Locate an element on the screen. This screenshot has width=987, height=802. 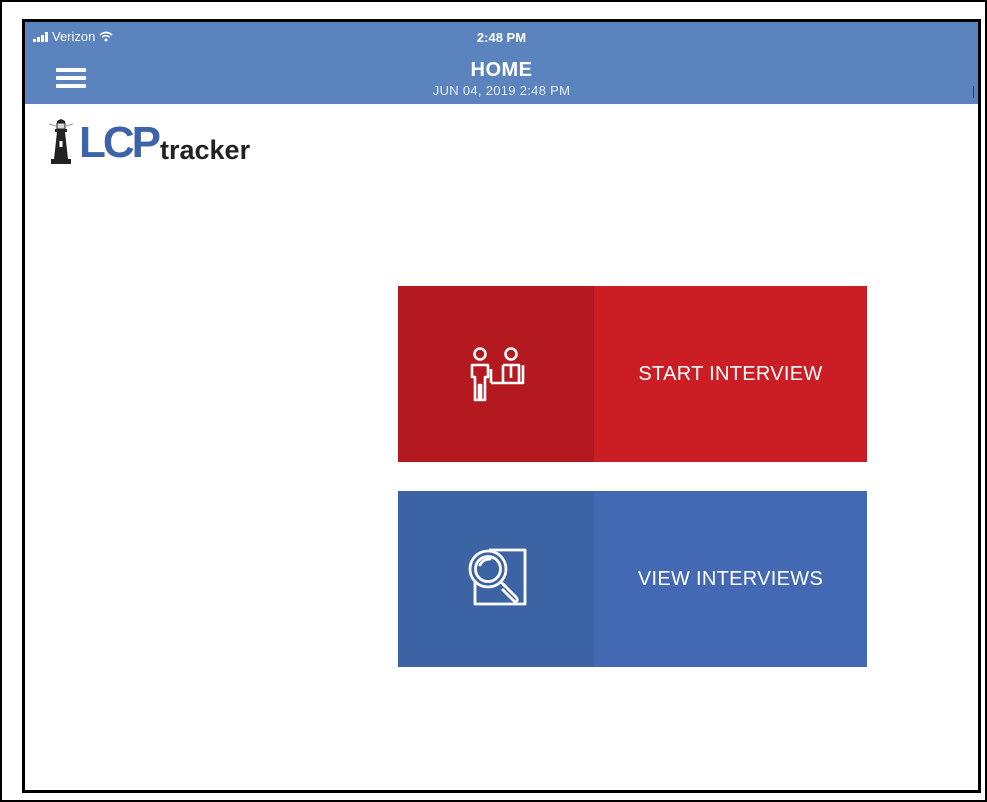
logo-tracker-text: tracker is located at coordinates (205, 150).